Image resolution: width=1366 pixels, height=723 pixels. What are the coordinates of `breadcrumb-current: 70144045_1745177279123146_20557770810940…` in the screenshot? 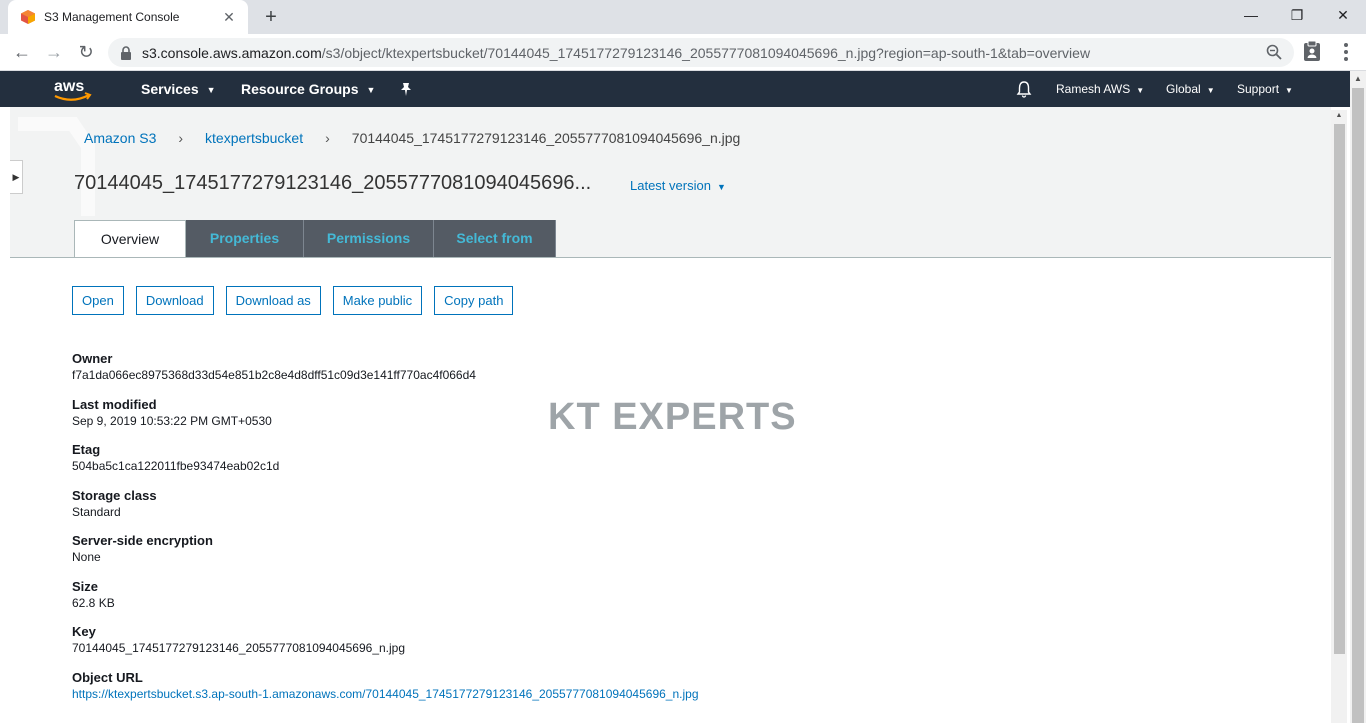 It's located at (546, 138).